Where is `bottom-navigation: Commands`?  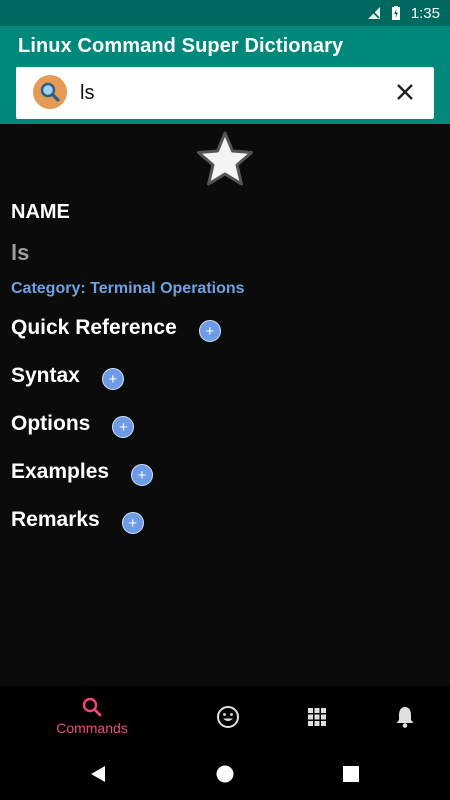
bottom-navigation: Commands is located at coordinates (225, 717).